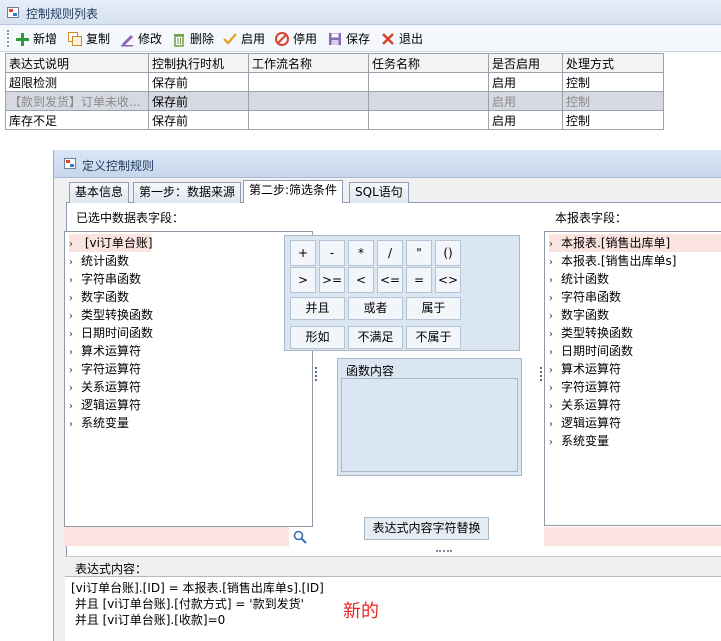  What do you see at coordinates (317, 308) in the screenshot?
I see `operator-button: 并且` at bounding box center [317, 308].